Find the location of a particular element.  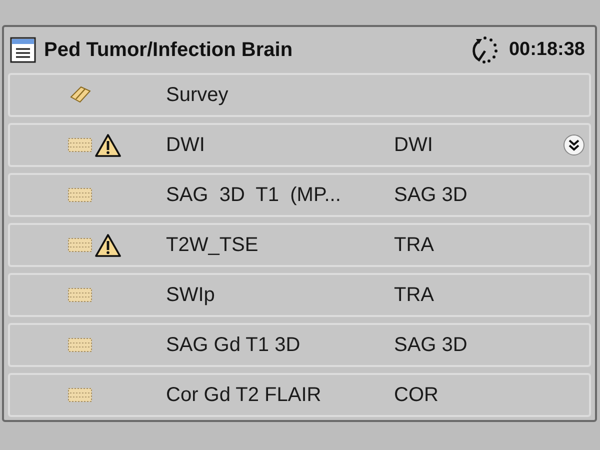

scan-row: SAG 3D T1 (MP... SAG 3D is located at coordinates (299, 195).